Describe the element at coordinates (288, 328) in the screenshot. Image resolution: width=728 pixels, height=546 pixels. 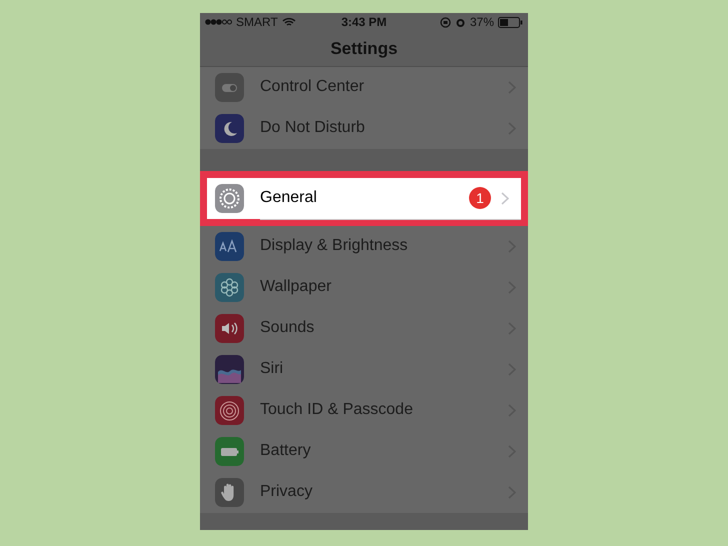
I see `row-label: Sounds` at that location.